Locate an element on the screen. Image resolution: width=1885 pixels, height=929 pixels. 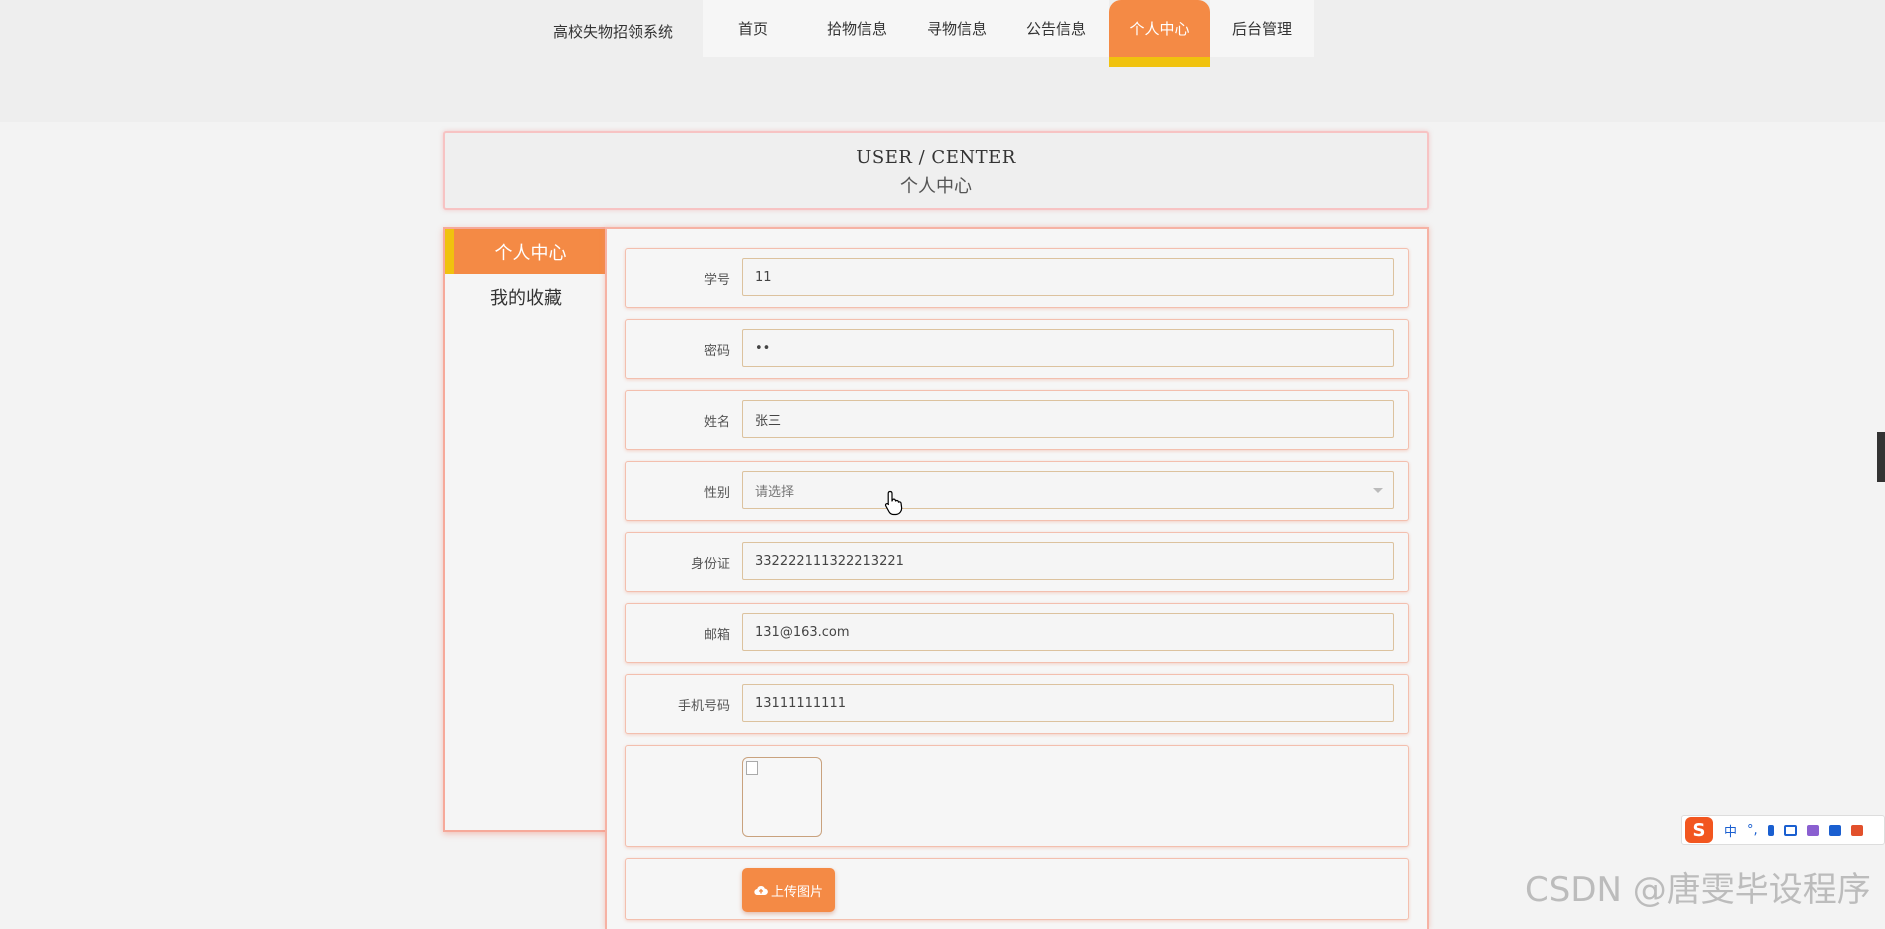
side-item-personal-center: 个人中心 is located at coordinates (526, 251).